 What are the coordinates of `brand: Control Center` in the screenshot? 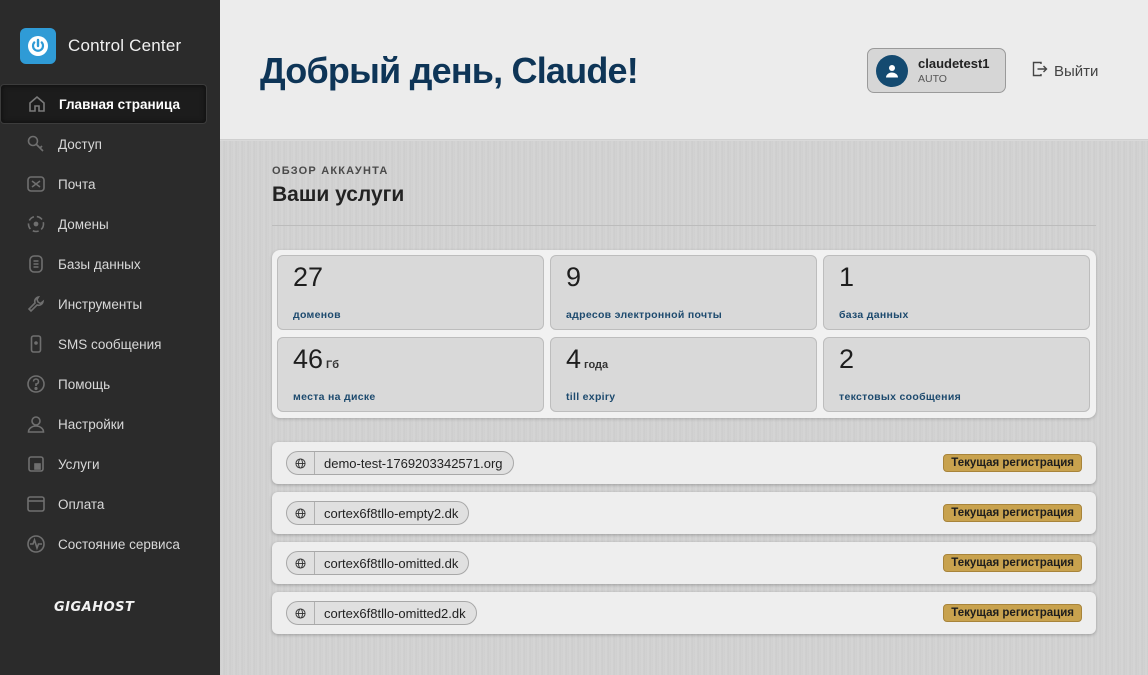 It's located at (100, 46).